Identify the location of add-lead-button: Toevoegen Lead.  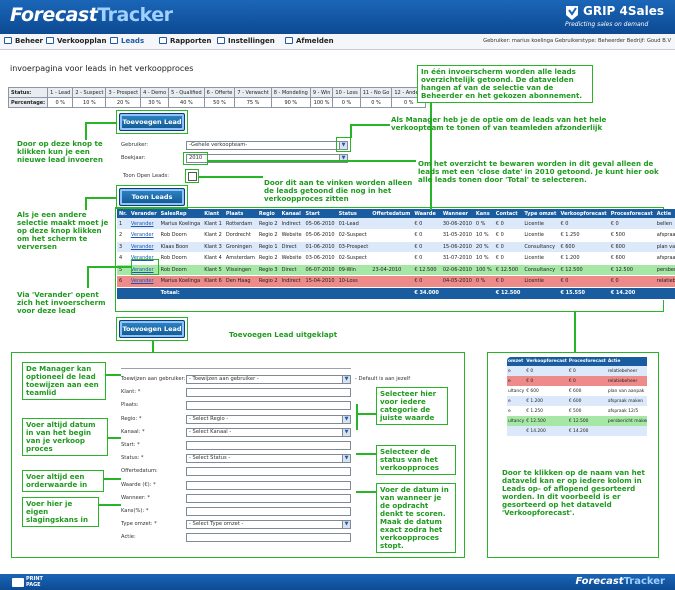
(152, 122).